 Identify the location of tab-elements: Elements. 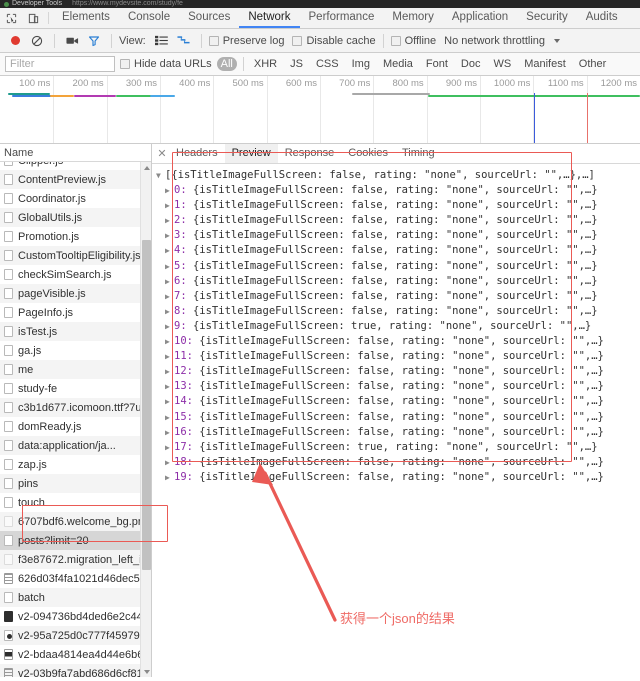
(86, 18).